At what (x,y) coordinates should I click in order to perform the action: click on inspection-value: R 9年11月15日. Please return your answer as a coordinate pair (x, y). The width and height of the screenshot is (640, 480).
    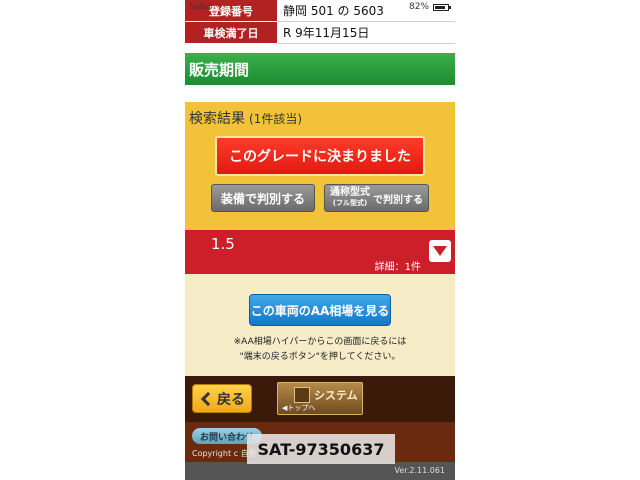
    Looking at the image, I should click on (366, 33).